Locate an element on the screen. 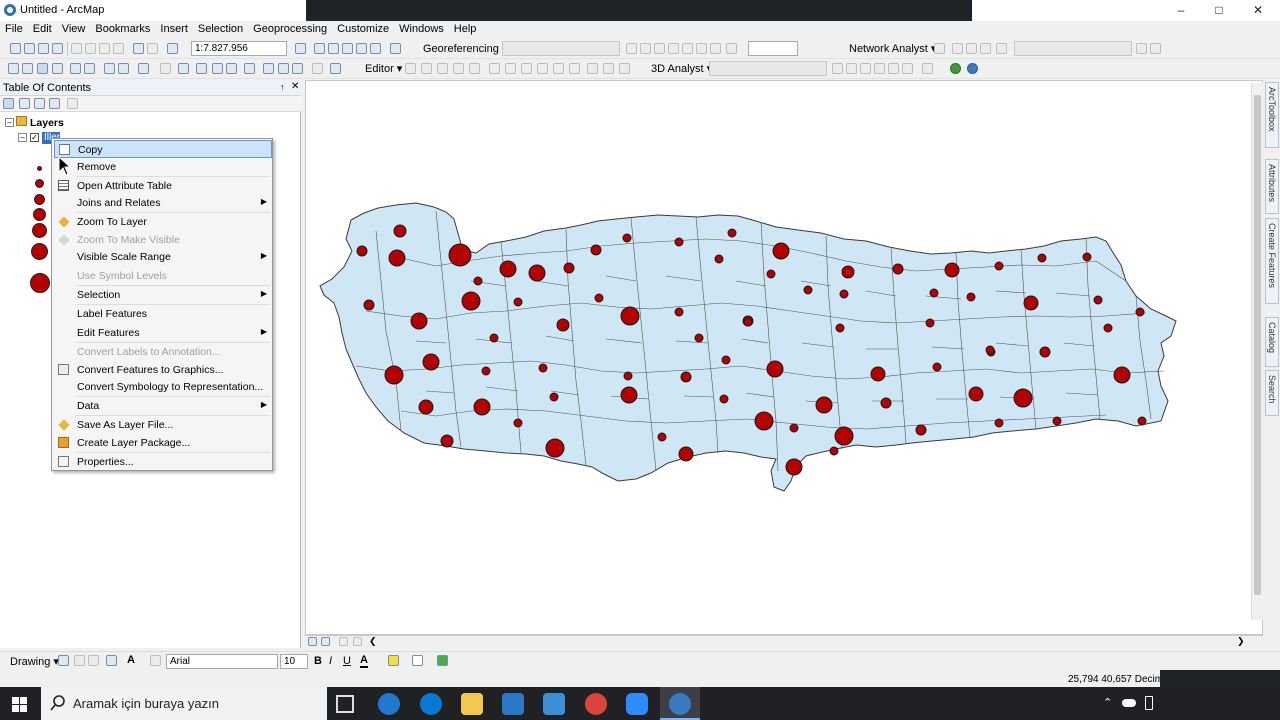  menu-file: File is located at coordinates (14, 28).